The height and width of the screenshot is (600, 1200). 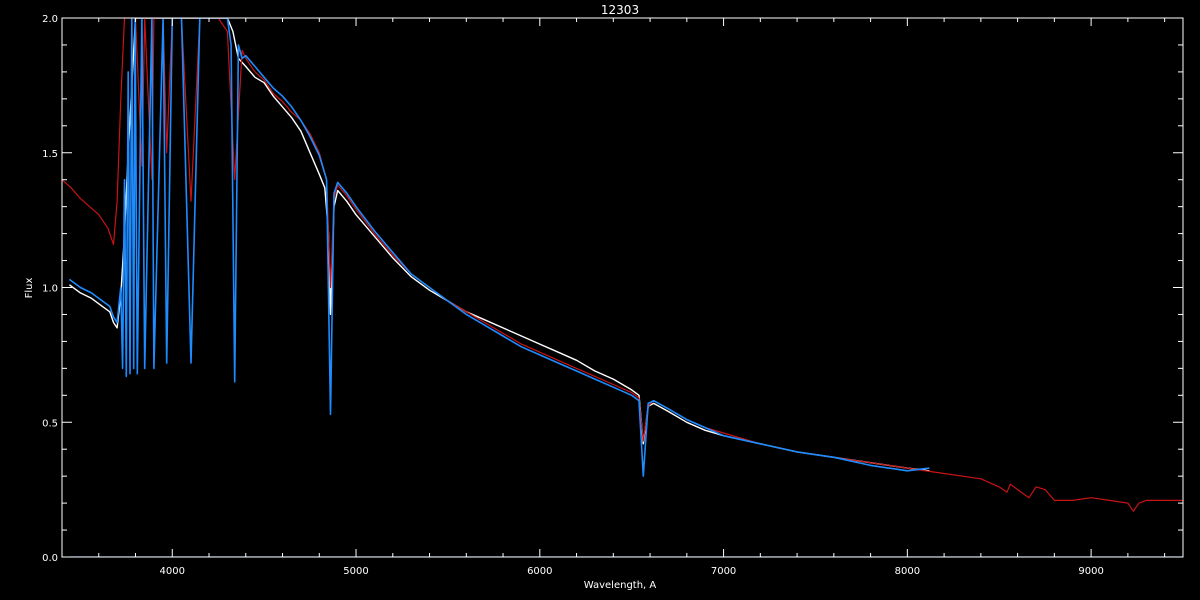 I want to click on y-tick-label: 2.0, so click(x=50, y=19).